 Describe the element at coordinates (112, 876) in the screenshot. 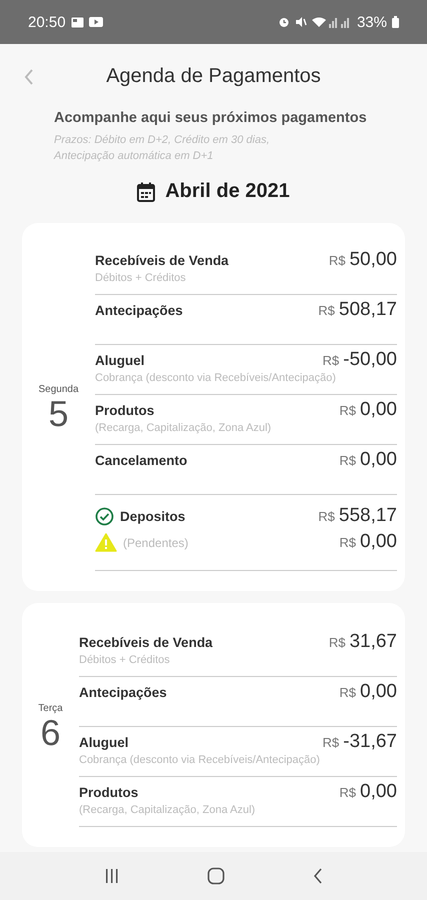

I see `recent-apps-icon` at that location.